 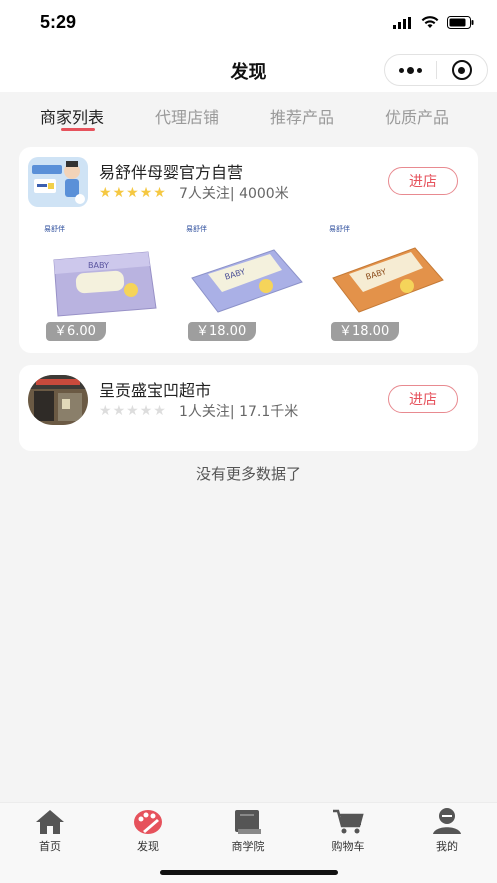 I want to click on shop-name: 呈贡盛宝凹超市, so click(x=155, y=390).